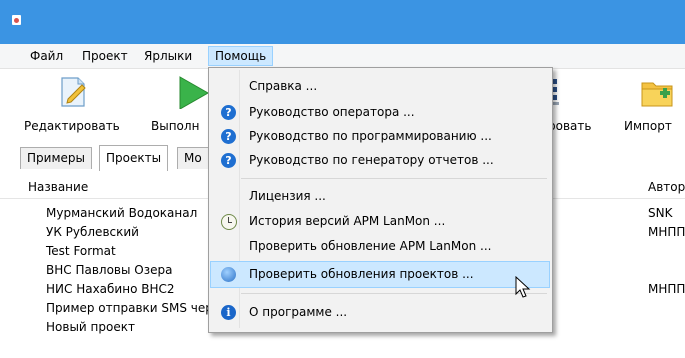  I want to click on list-item: Новый проект, so click(90, 327).